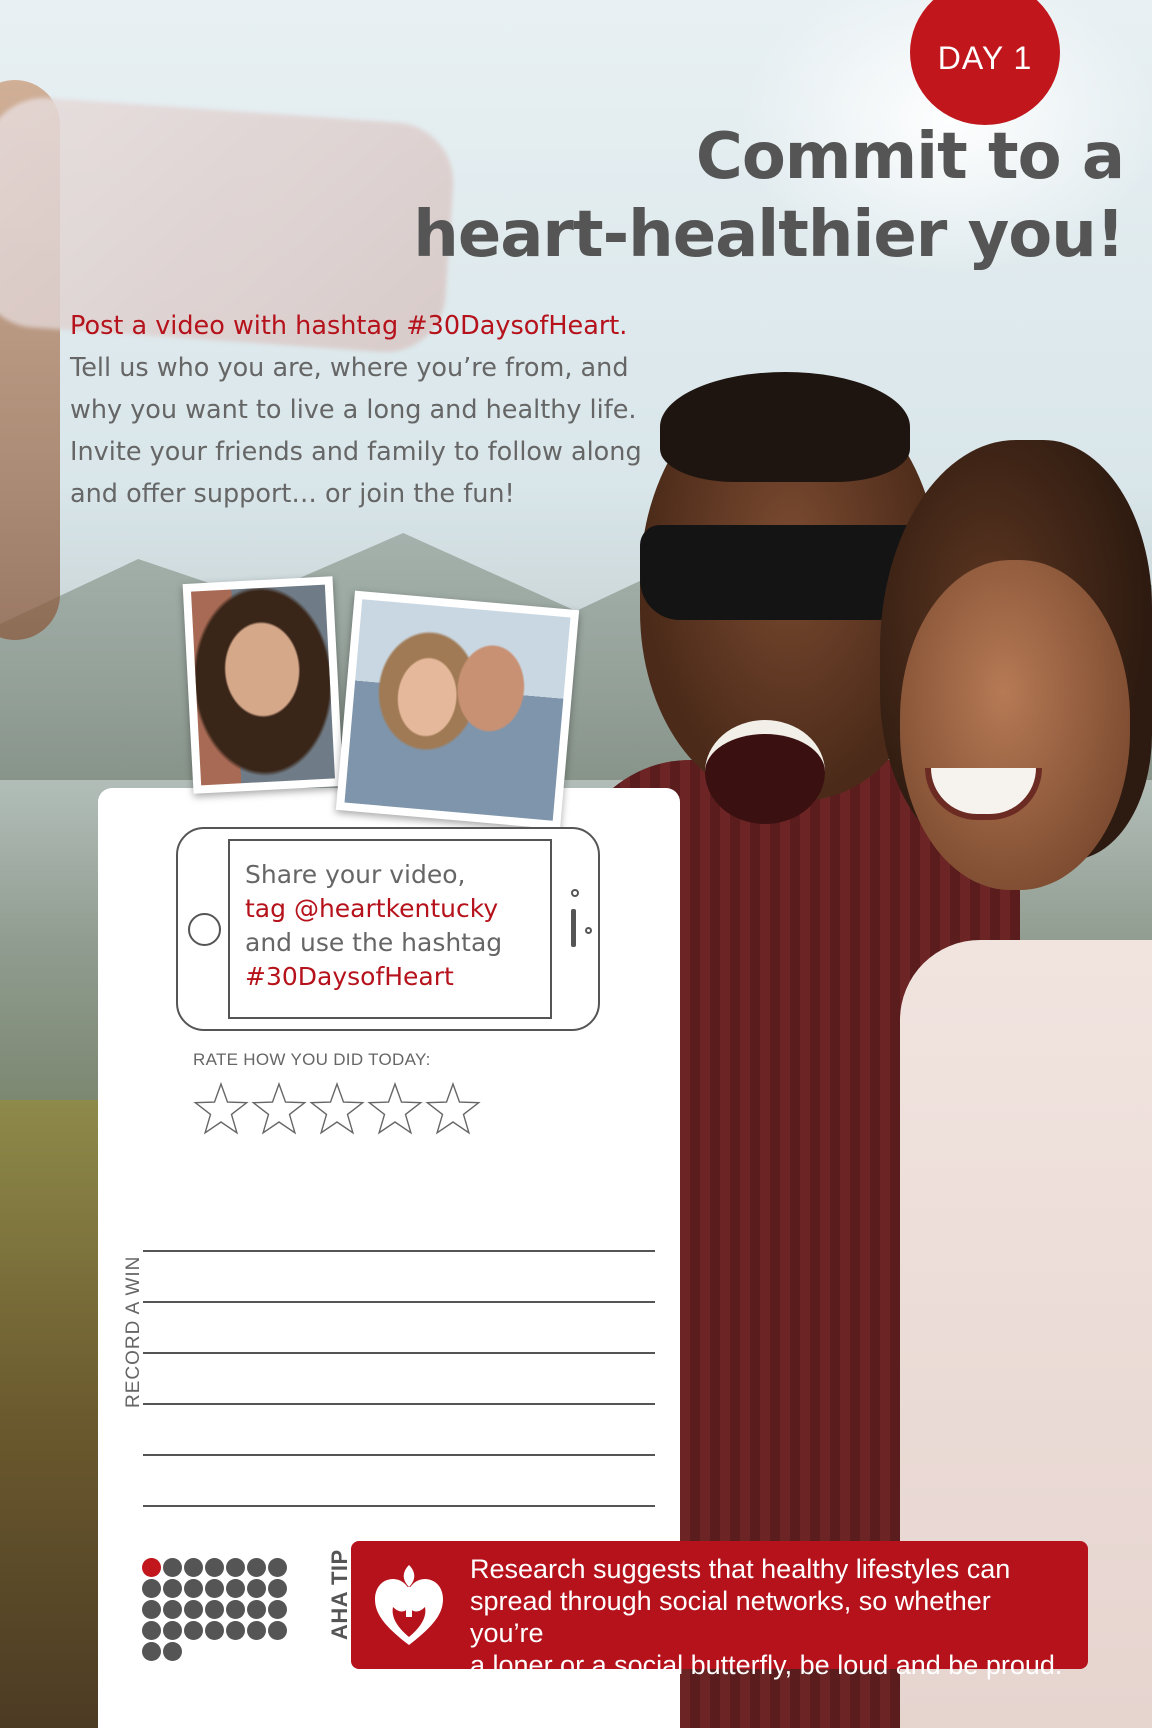  What do you see at coordinates (292, 494) in the screenshot?
I see `intro-line-4: and offer support… or join the fun!` at bounding box center [292, 494].